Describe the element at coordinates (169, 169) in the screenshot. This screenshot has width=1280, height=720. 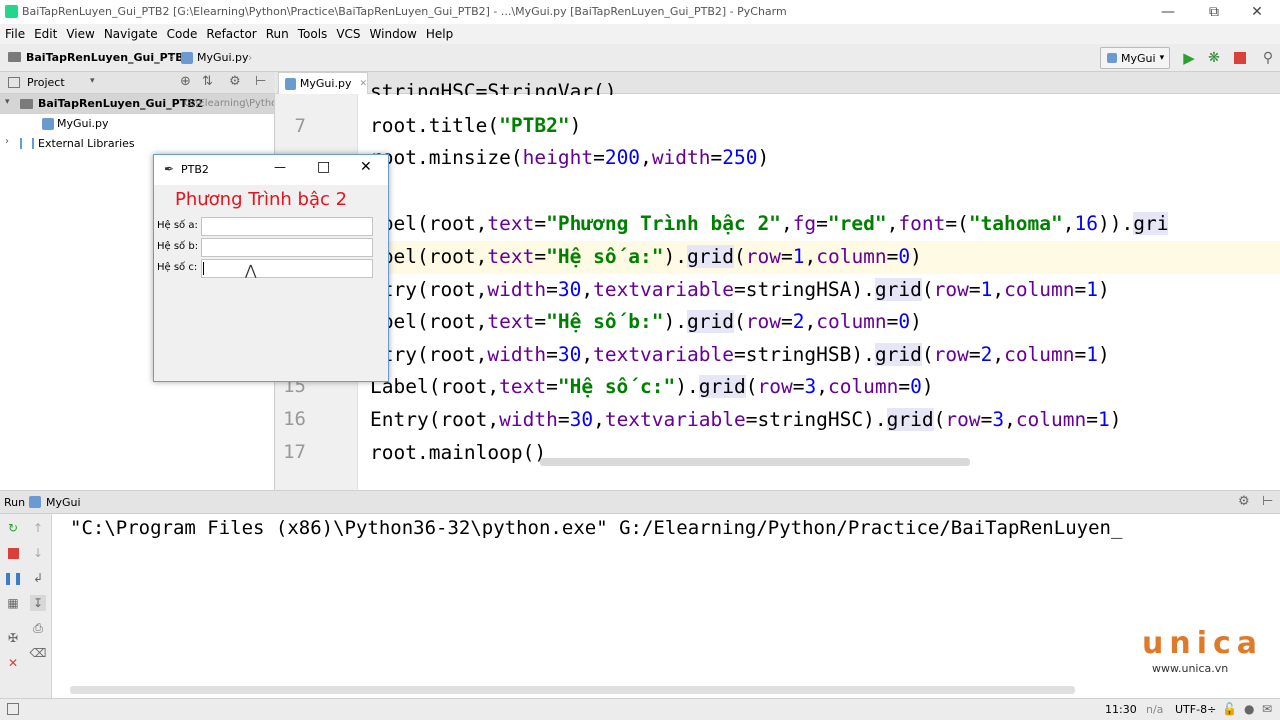
I see `feather-icon: ✒` at that location.